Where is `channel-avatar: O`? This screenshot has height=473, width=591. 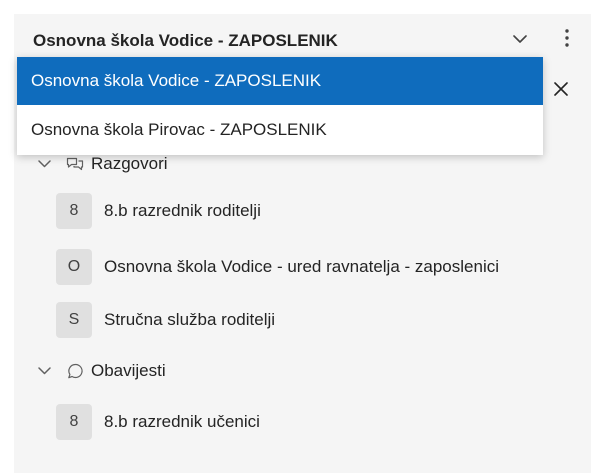 channel-avatar: O is located at coordinates (74, 267).